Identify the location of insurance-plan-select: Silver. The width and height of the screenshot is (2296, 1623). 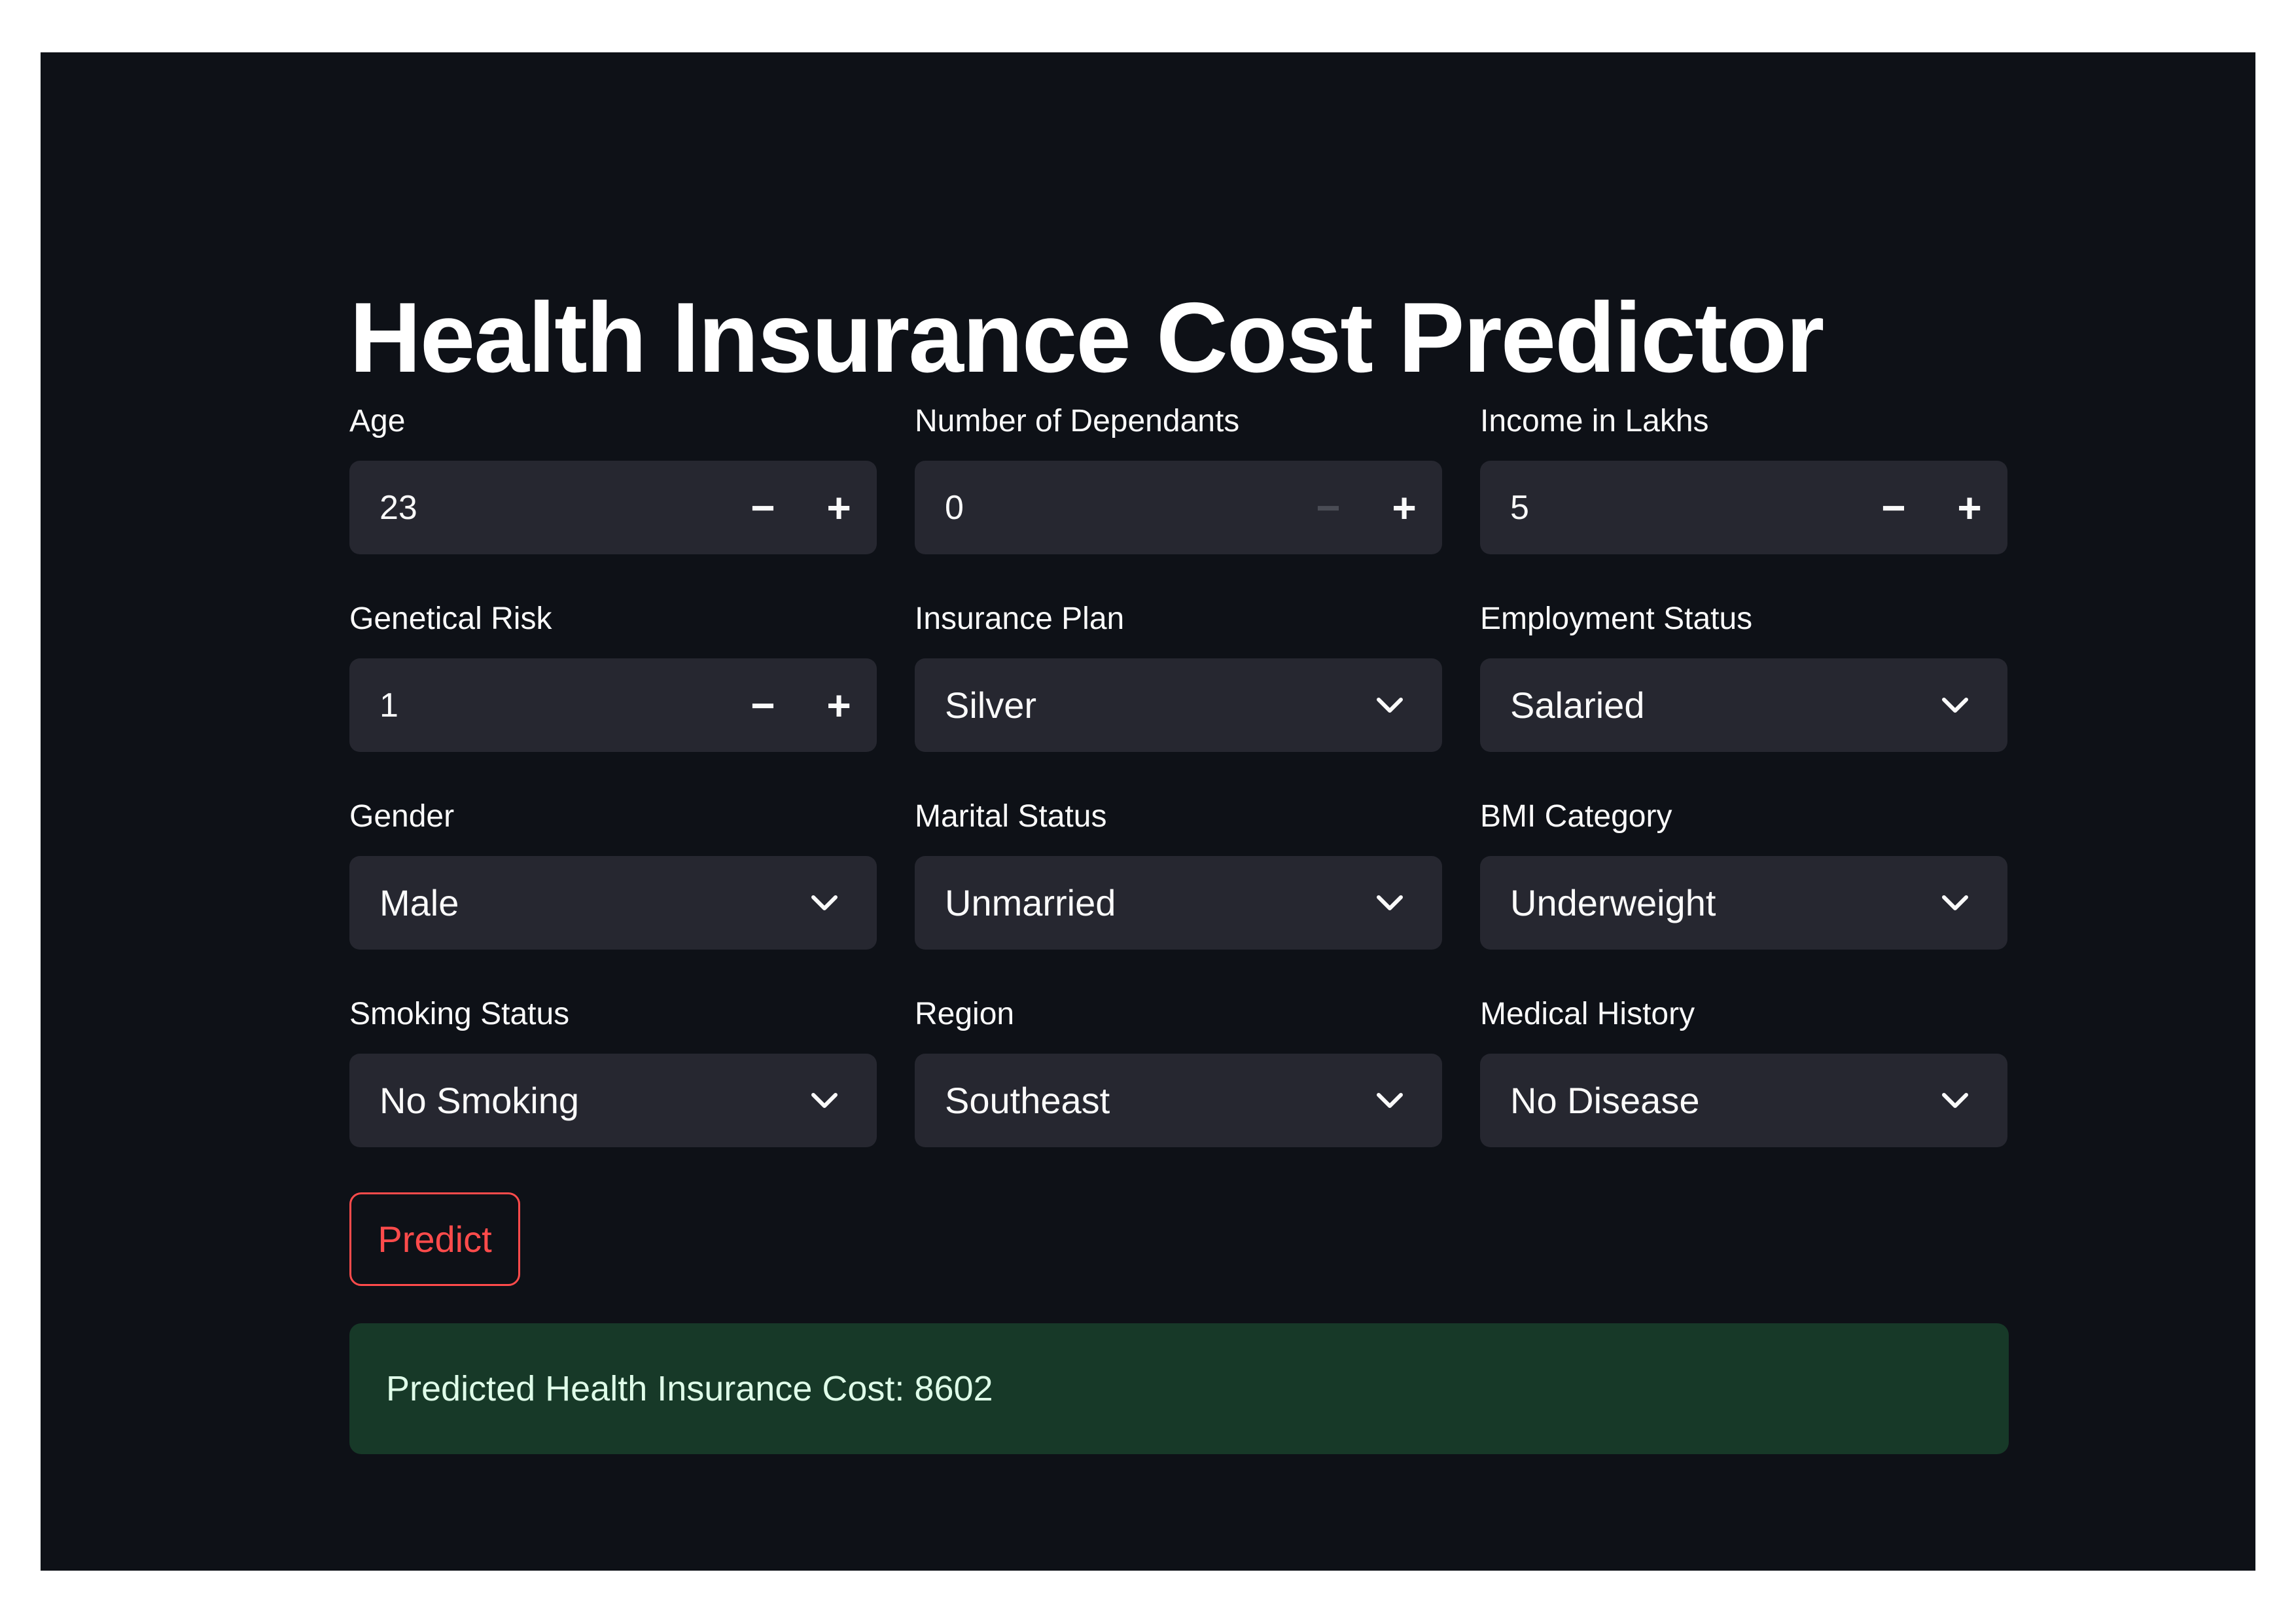
(1178, 705).